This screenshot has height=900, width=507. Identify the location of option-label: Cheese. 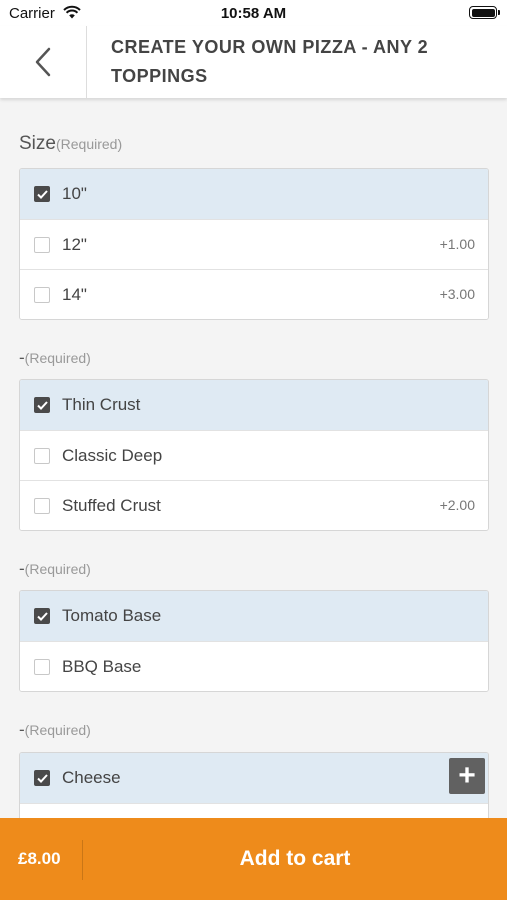
(91, 777).